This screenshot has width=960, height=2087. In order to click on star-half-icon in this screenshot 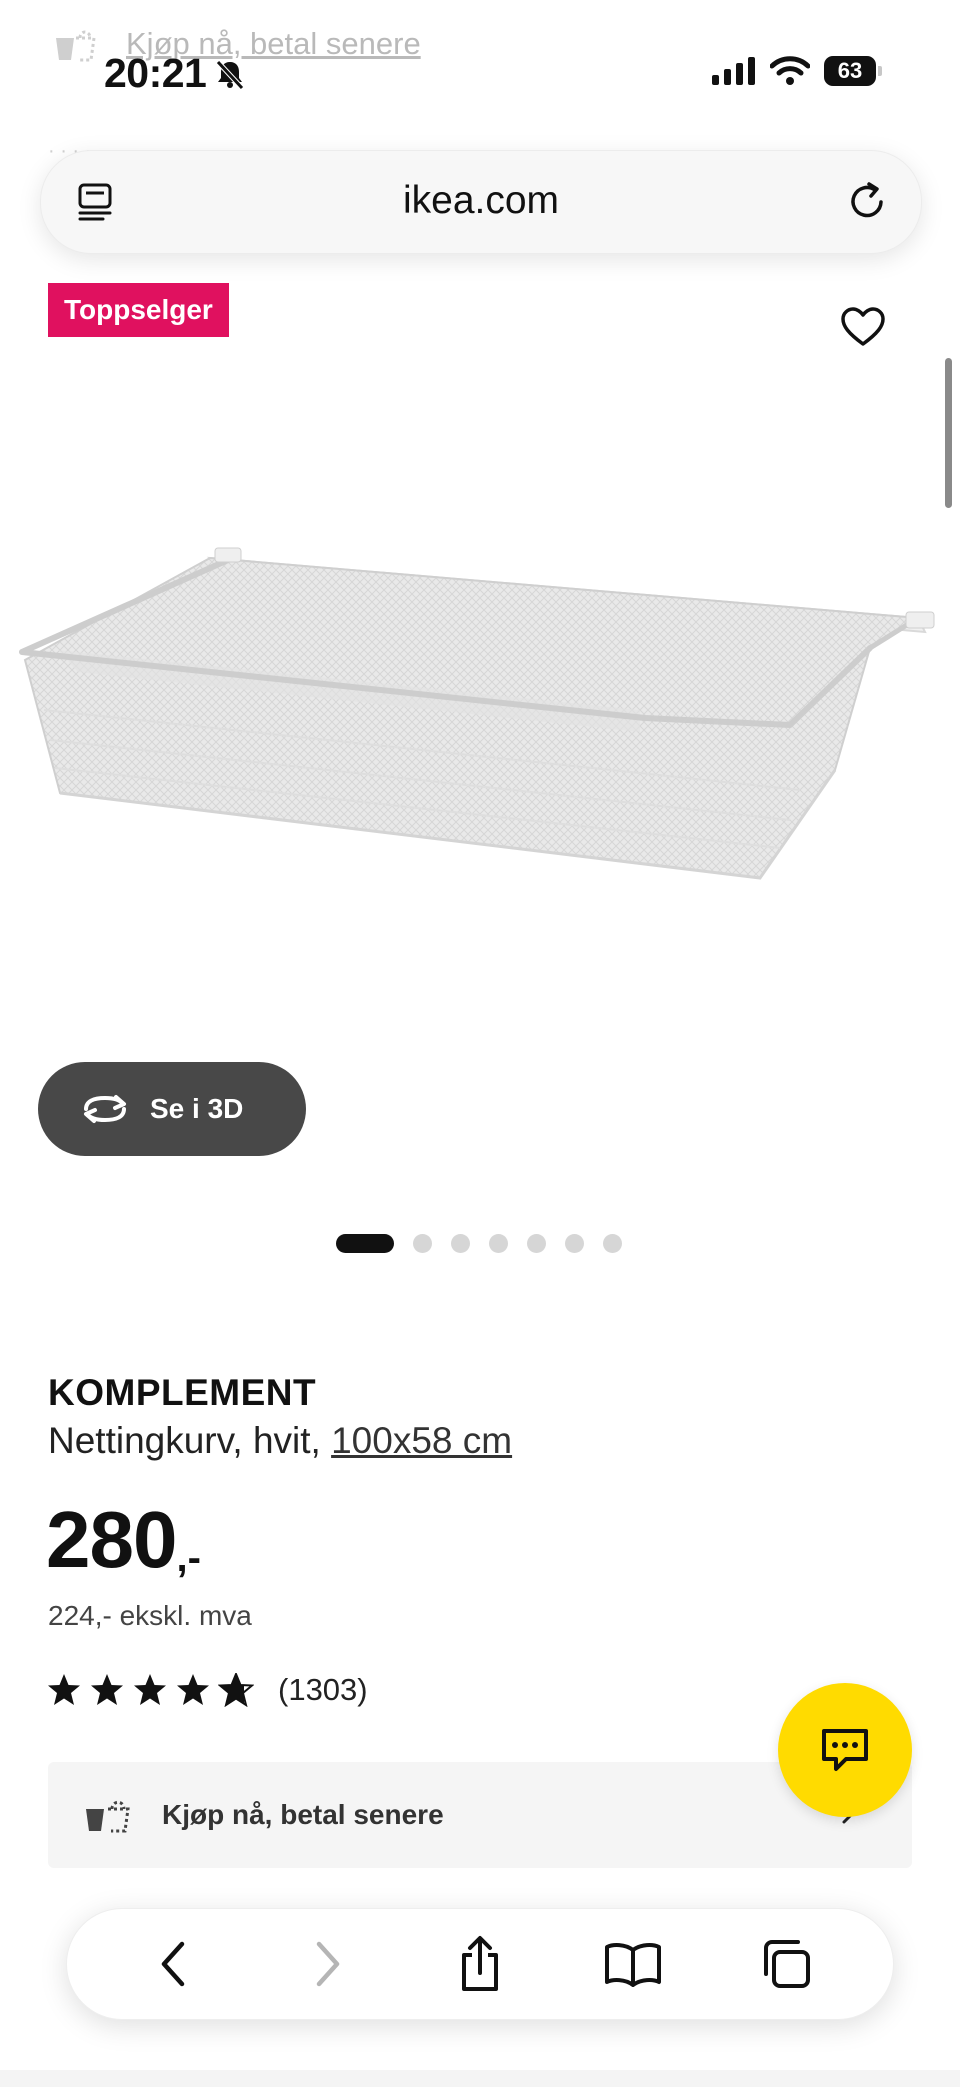, I will do `click(236, 1690)`.